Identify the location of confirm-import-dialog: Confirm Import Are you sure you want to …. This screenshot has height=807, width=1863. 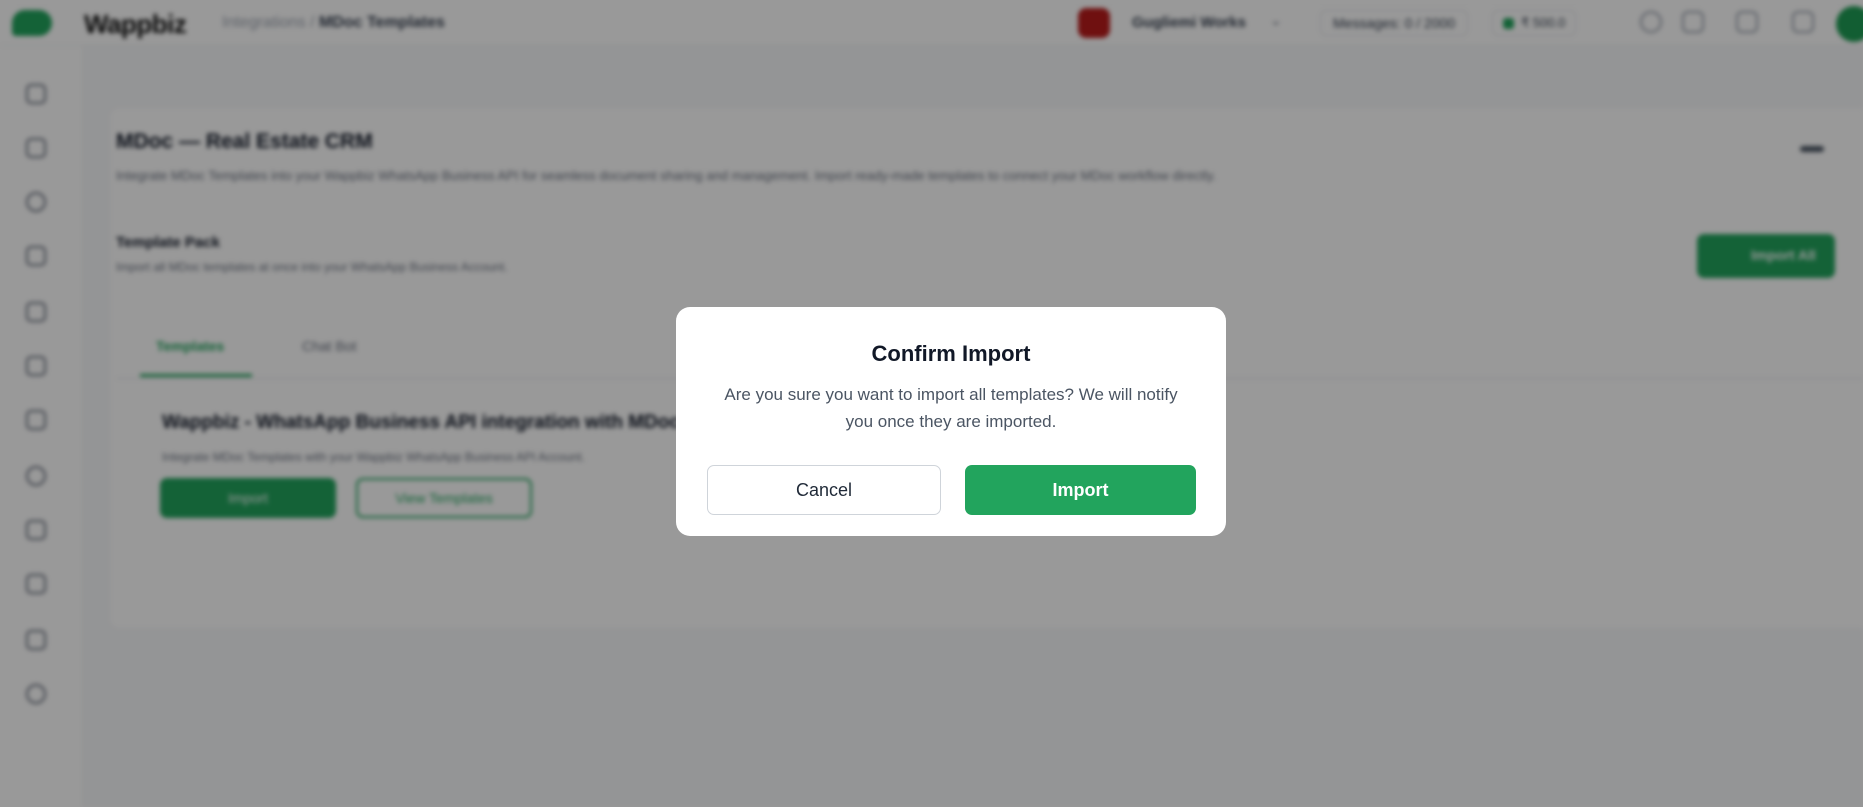
(951, 421).